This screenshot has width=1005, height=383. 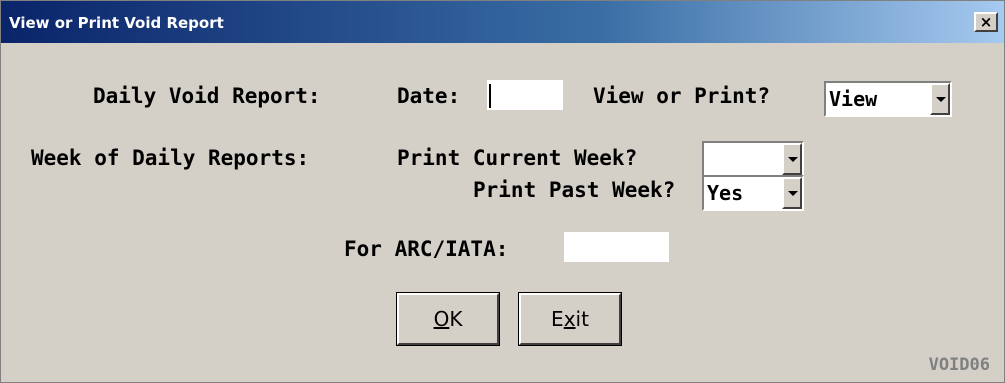 What do you see at coordinates (517, 158) in the screenshot?
I see `print-current-week-label: Print Current Week?` at bounding box center [517, 158].